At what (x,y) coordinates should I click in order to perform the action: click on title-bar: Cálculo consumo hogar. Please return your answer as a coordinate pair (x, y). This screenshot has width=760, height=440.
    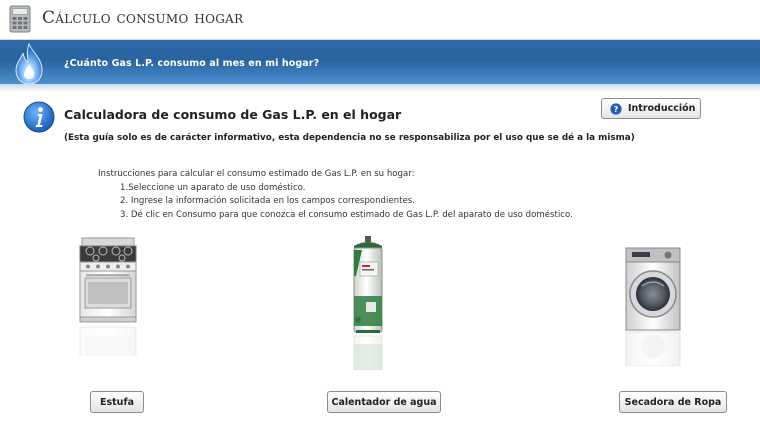
    Looking at the image, I should click on (380, 20).